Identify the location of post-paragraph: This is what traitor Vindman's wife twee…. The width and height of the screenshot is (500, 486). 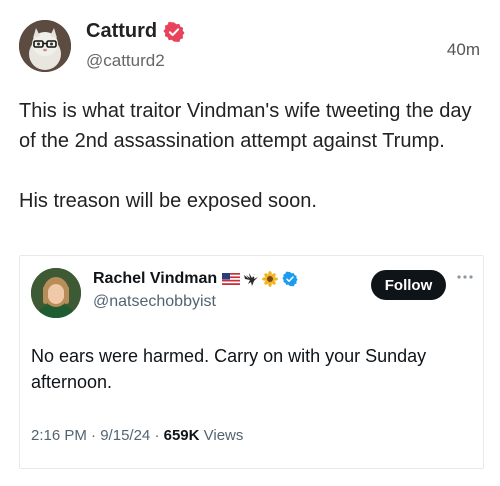
(245, 126).